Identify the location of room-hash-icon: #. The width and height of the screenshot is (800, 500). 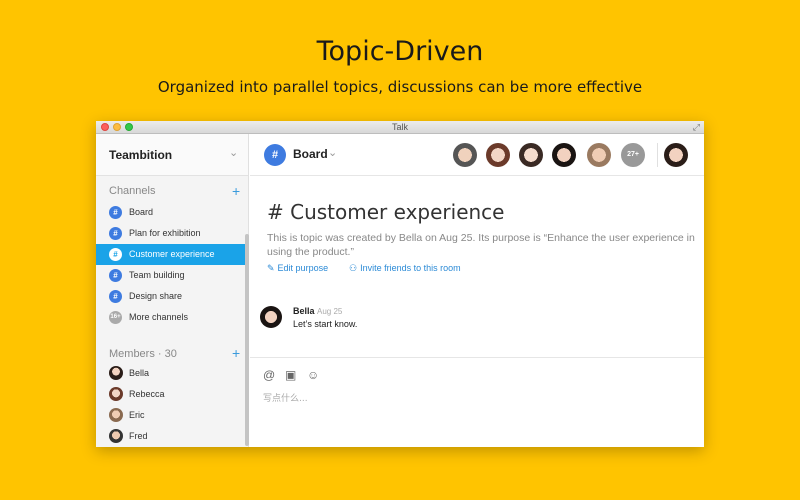
(275, 155).